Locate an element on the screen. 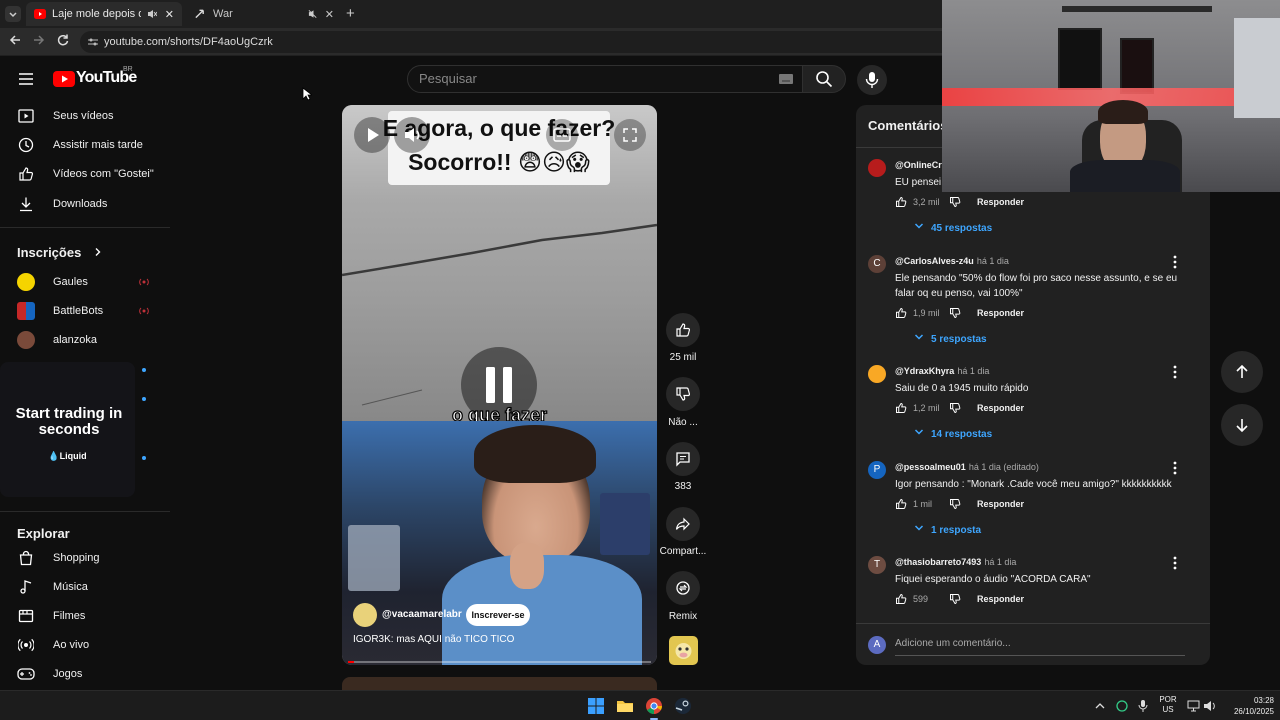 Image resolution: width=1280 pixels, height=720 pixels. comment-author: @thasiobarreto7493 há 1 dia is located at coordinates (955, 562).